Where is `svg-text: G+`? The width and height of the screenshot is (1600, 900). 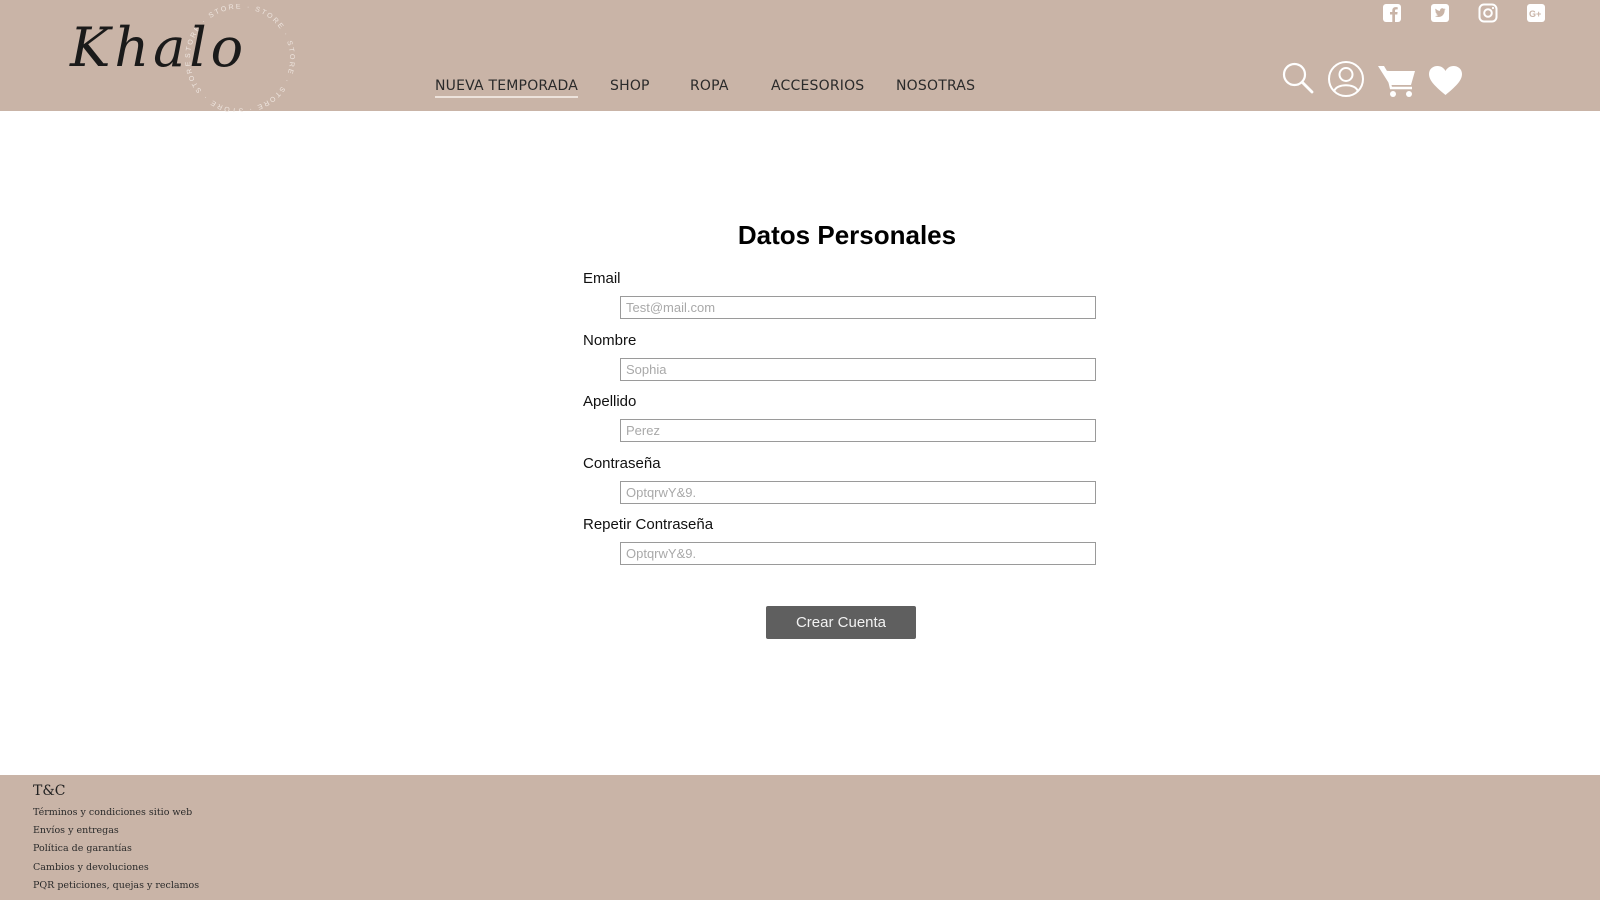 svg-text: G+ is located at coordinates (1535, 14).